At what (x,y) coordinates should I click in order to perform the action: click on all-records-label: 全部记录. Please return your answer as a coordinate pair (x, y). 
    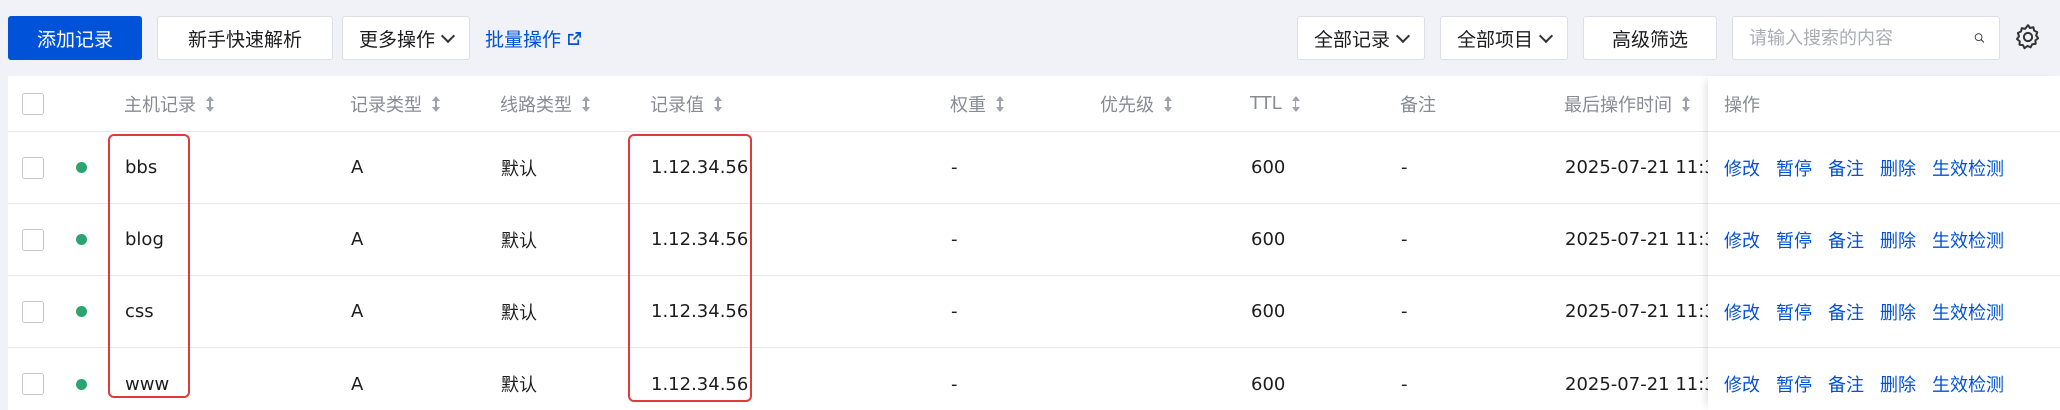
    Looking at the image, I should click on (1351, 39).